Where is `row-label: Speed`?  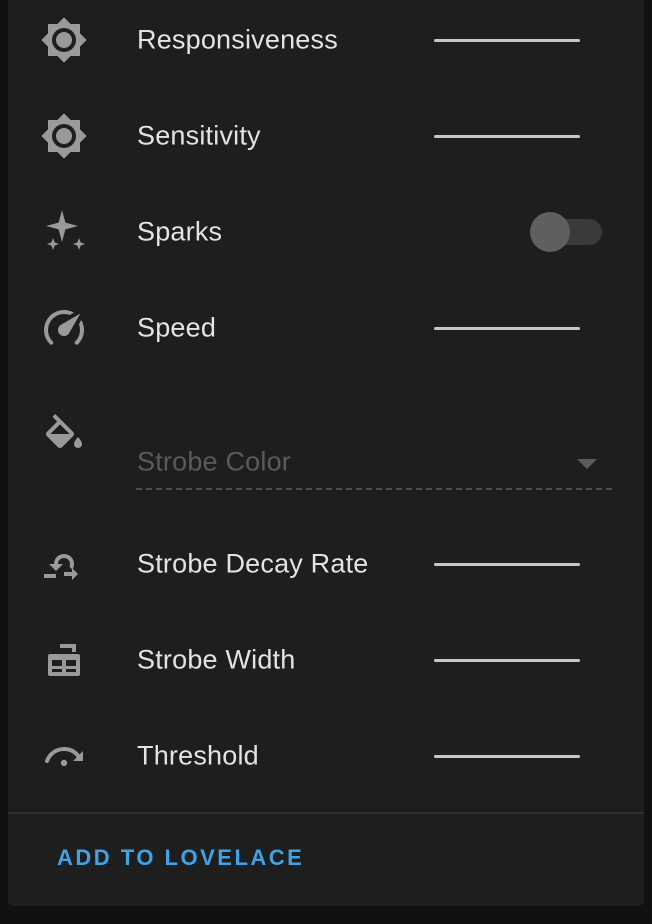 row-label: Speed is located at coordinates (177, 327).